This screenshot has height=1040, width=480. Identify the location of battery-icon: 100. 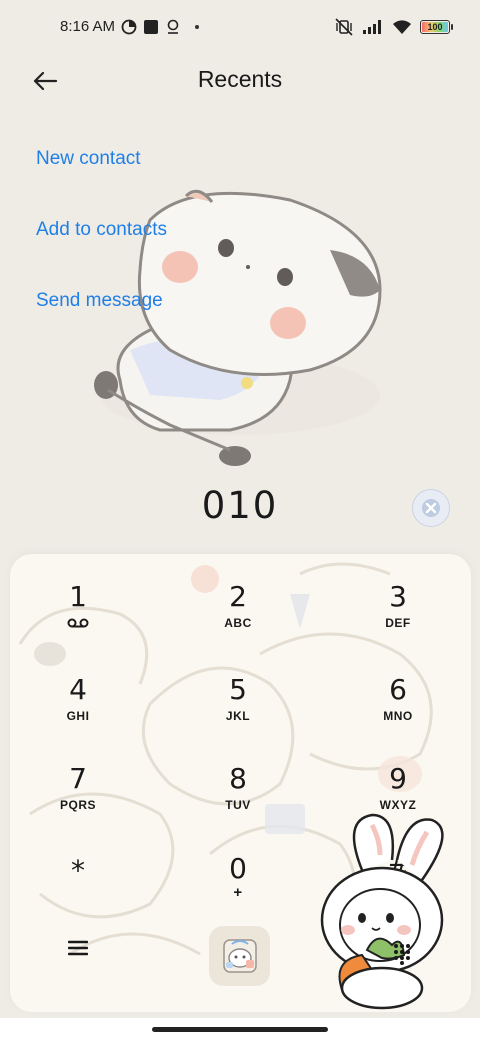
(436, 27).